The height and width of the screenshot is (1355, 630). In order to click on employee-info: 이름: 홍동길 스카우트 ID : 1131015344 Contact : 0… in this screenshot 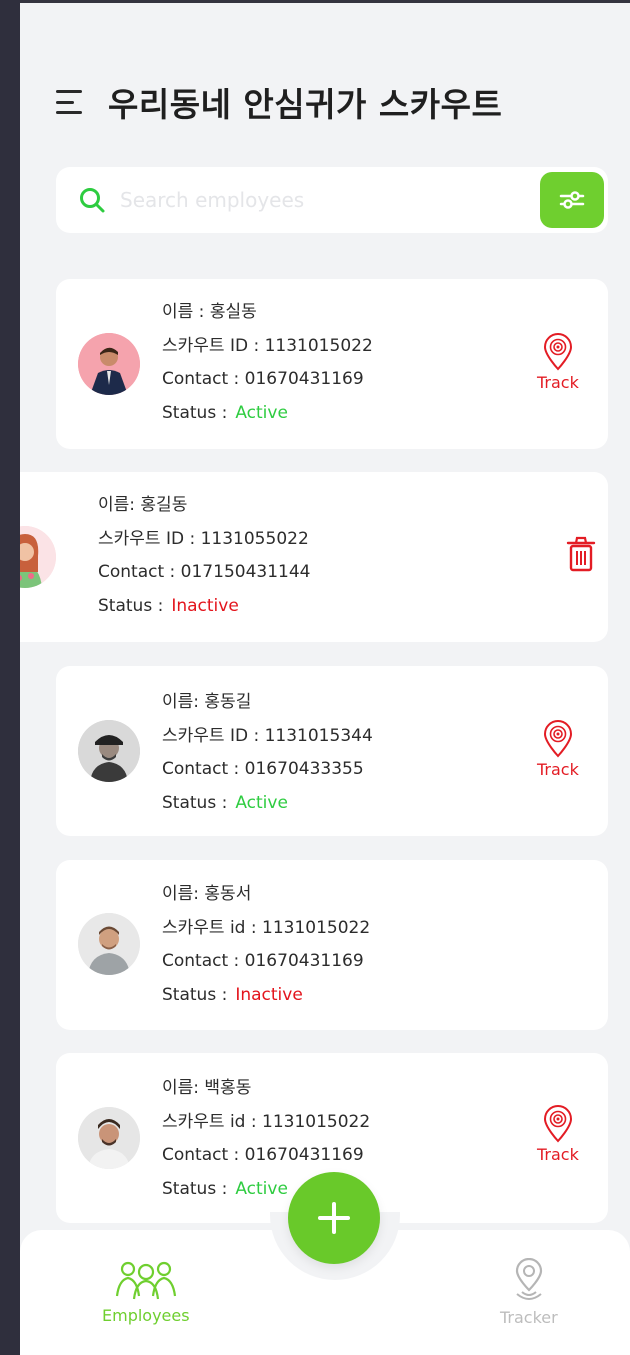, I will do `click(267, 753)`.